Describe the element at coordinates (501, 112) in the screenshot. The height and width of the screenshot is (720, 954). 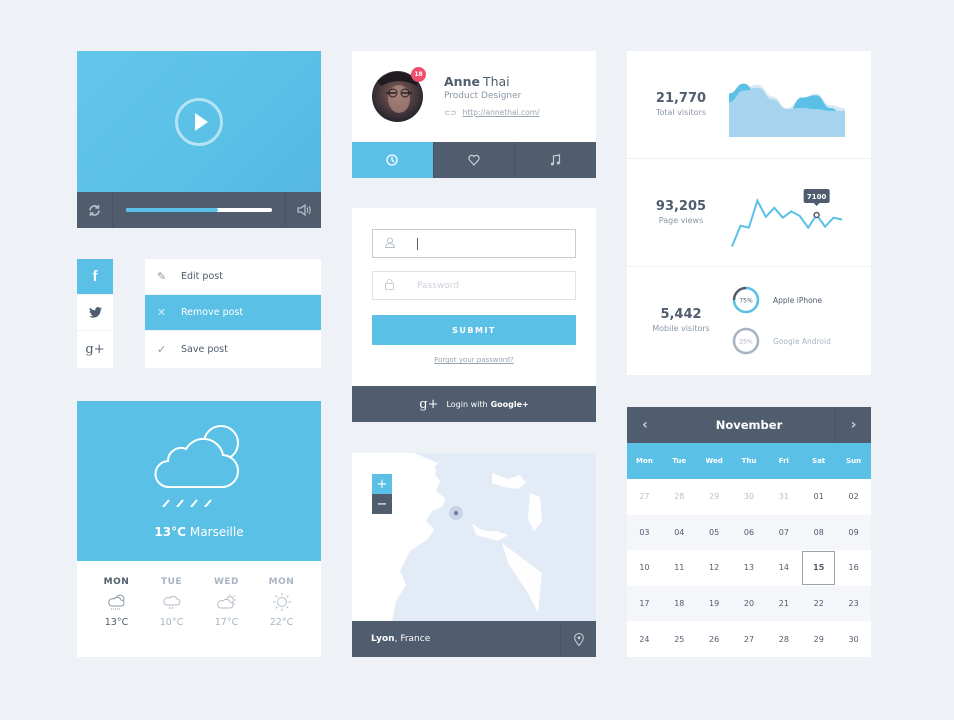
I see `profile-url-link: http://annethai.com/` at that location.